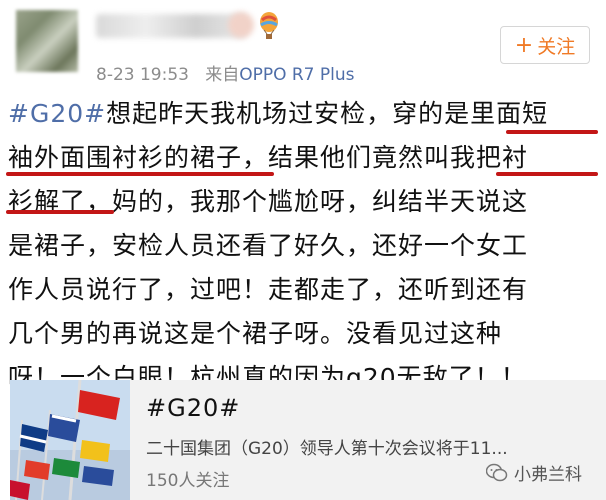 This screenshot has height=500, width=606. I want to click on post-line-text: 作人员说行了，过吧！走都走了，还听到还有, so click(268, 289).